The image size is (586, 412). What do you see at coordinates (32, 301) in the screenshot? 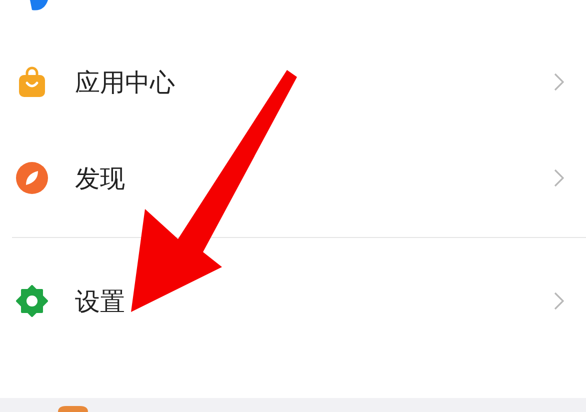
I see `settings-icon` at bounding box center [32, 301].